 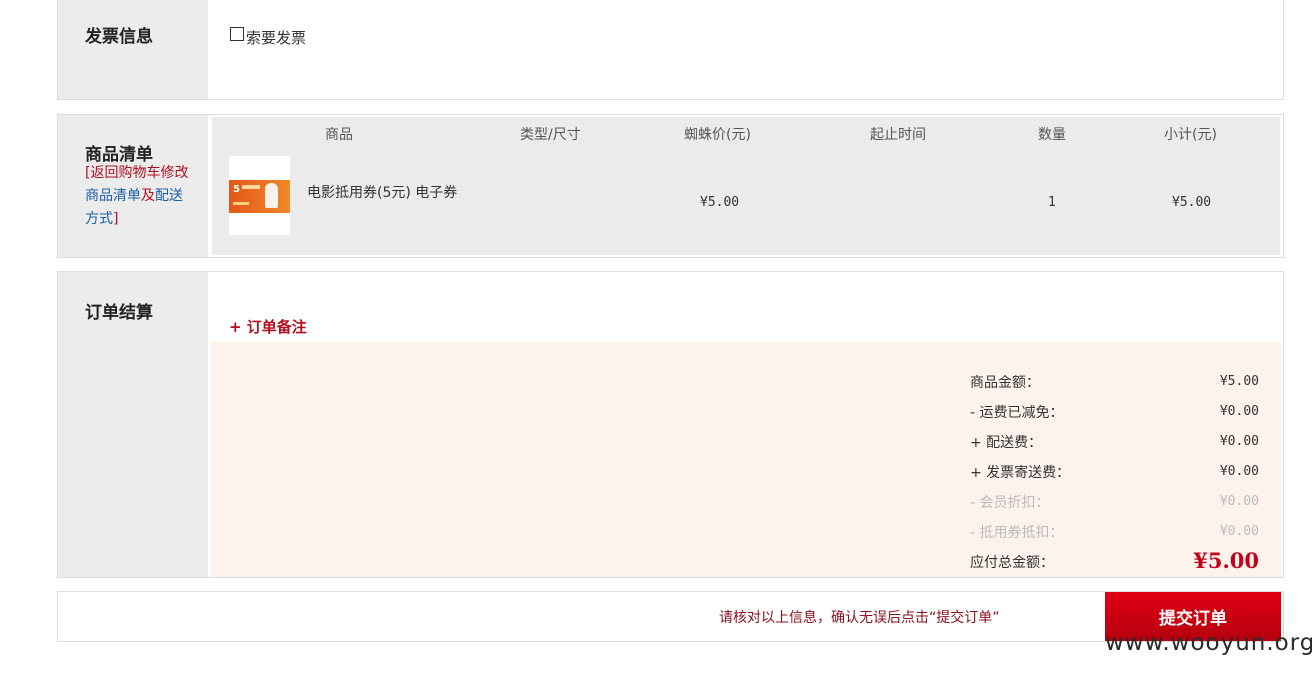 What do you see at coordinates (119, 313) in the screenshot?
I see `order-title: 订单结算` at bounding box center [119, 313].